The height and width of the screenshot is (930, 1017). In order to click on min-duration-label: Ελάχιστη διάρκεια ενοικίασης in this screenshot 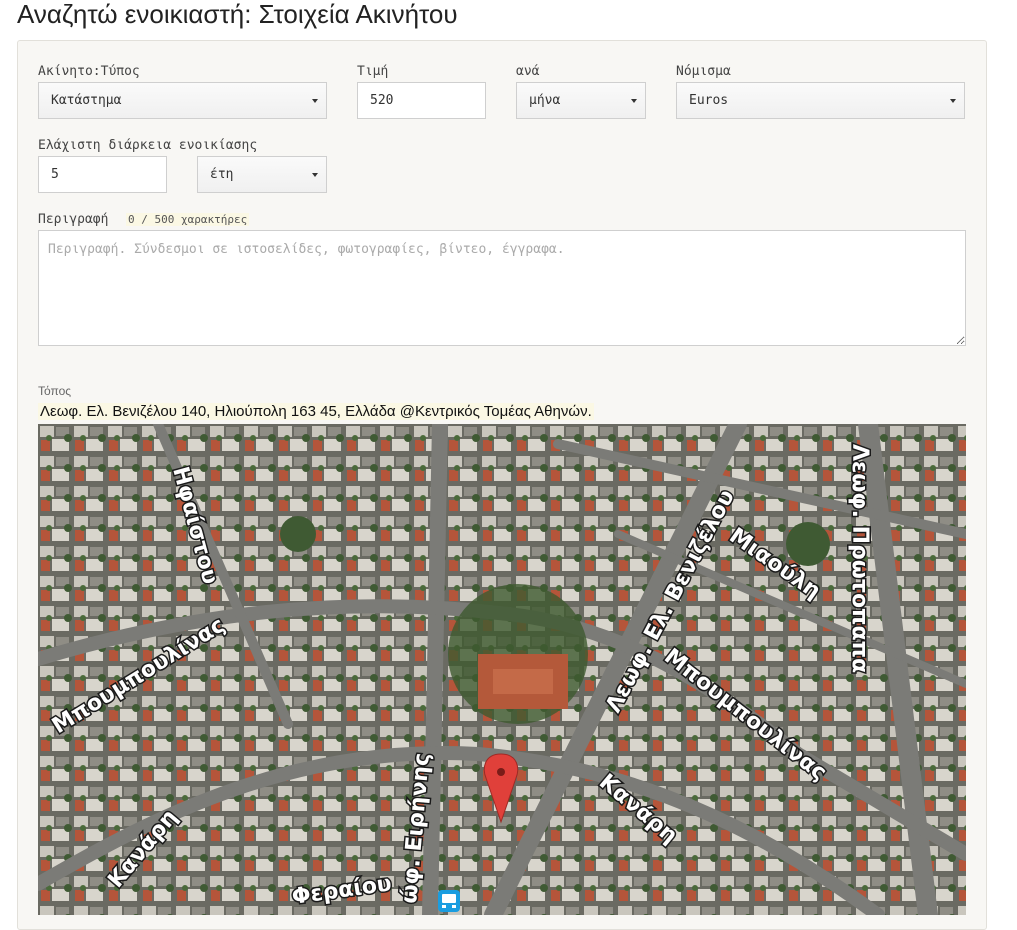, I will do `click(148, 145)`.